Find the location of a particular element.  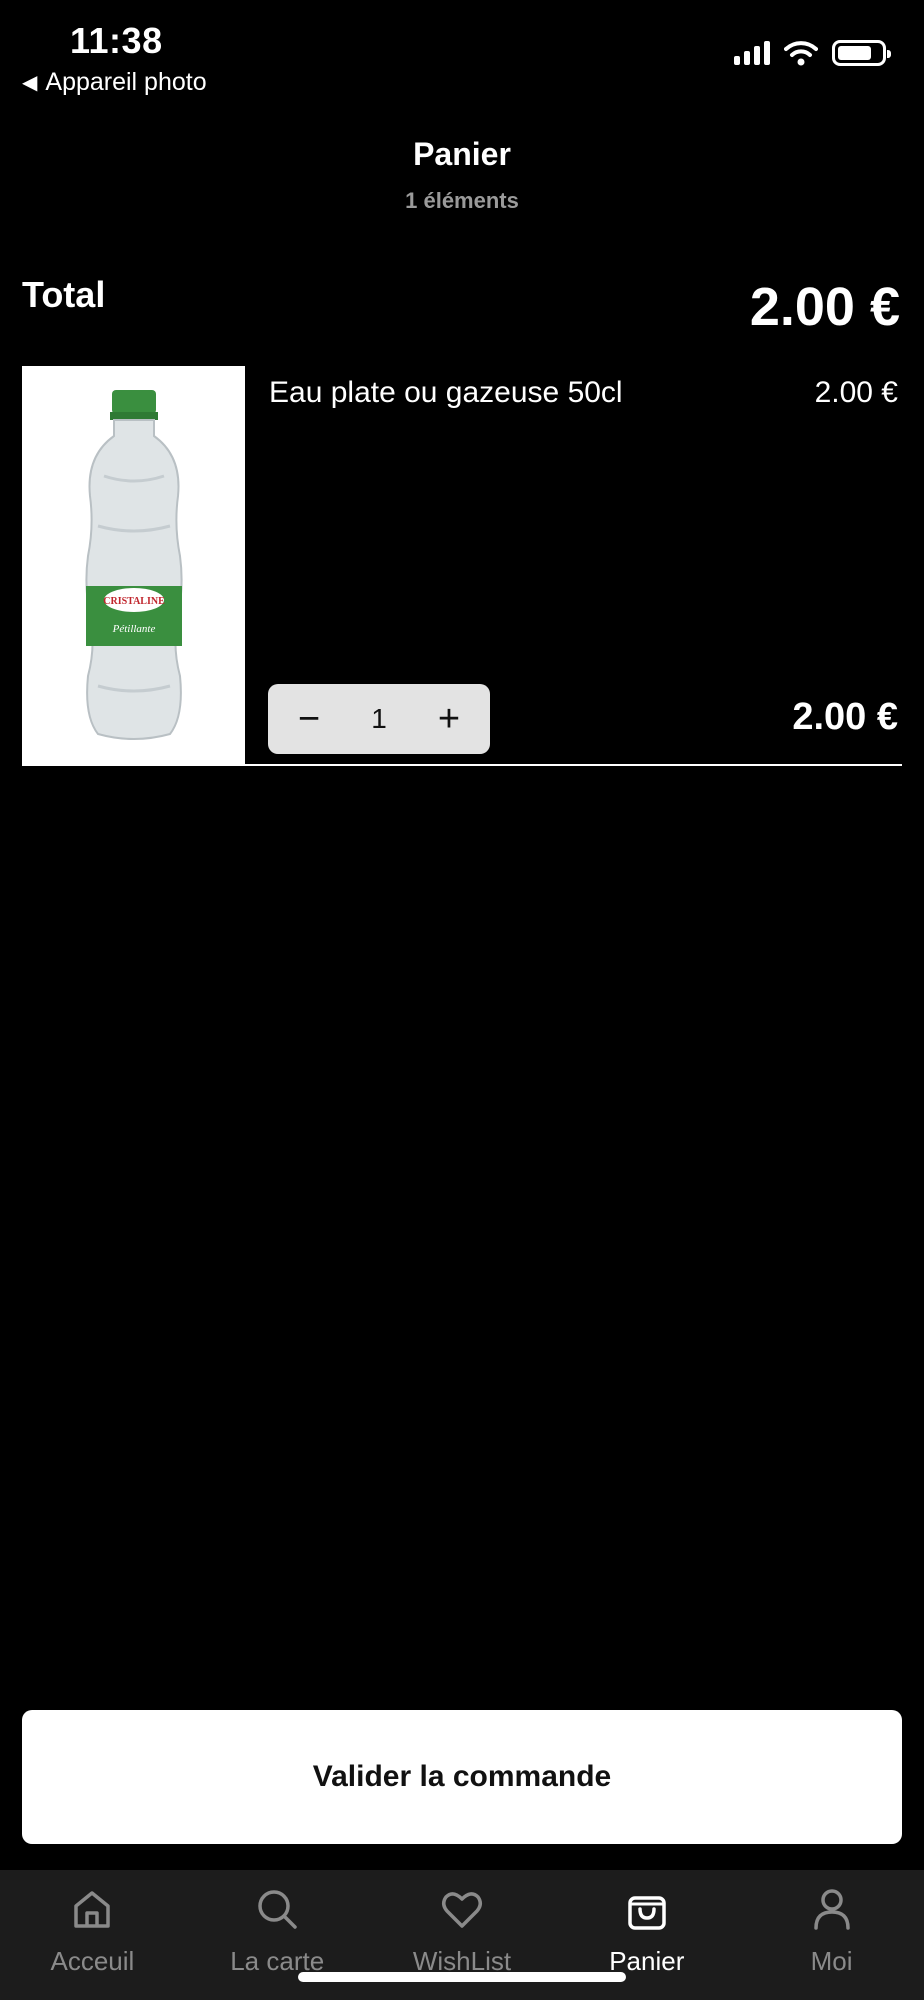

item-name: Eau plate ou gazeuse 50cl is located at coordinates (446, 392).